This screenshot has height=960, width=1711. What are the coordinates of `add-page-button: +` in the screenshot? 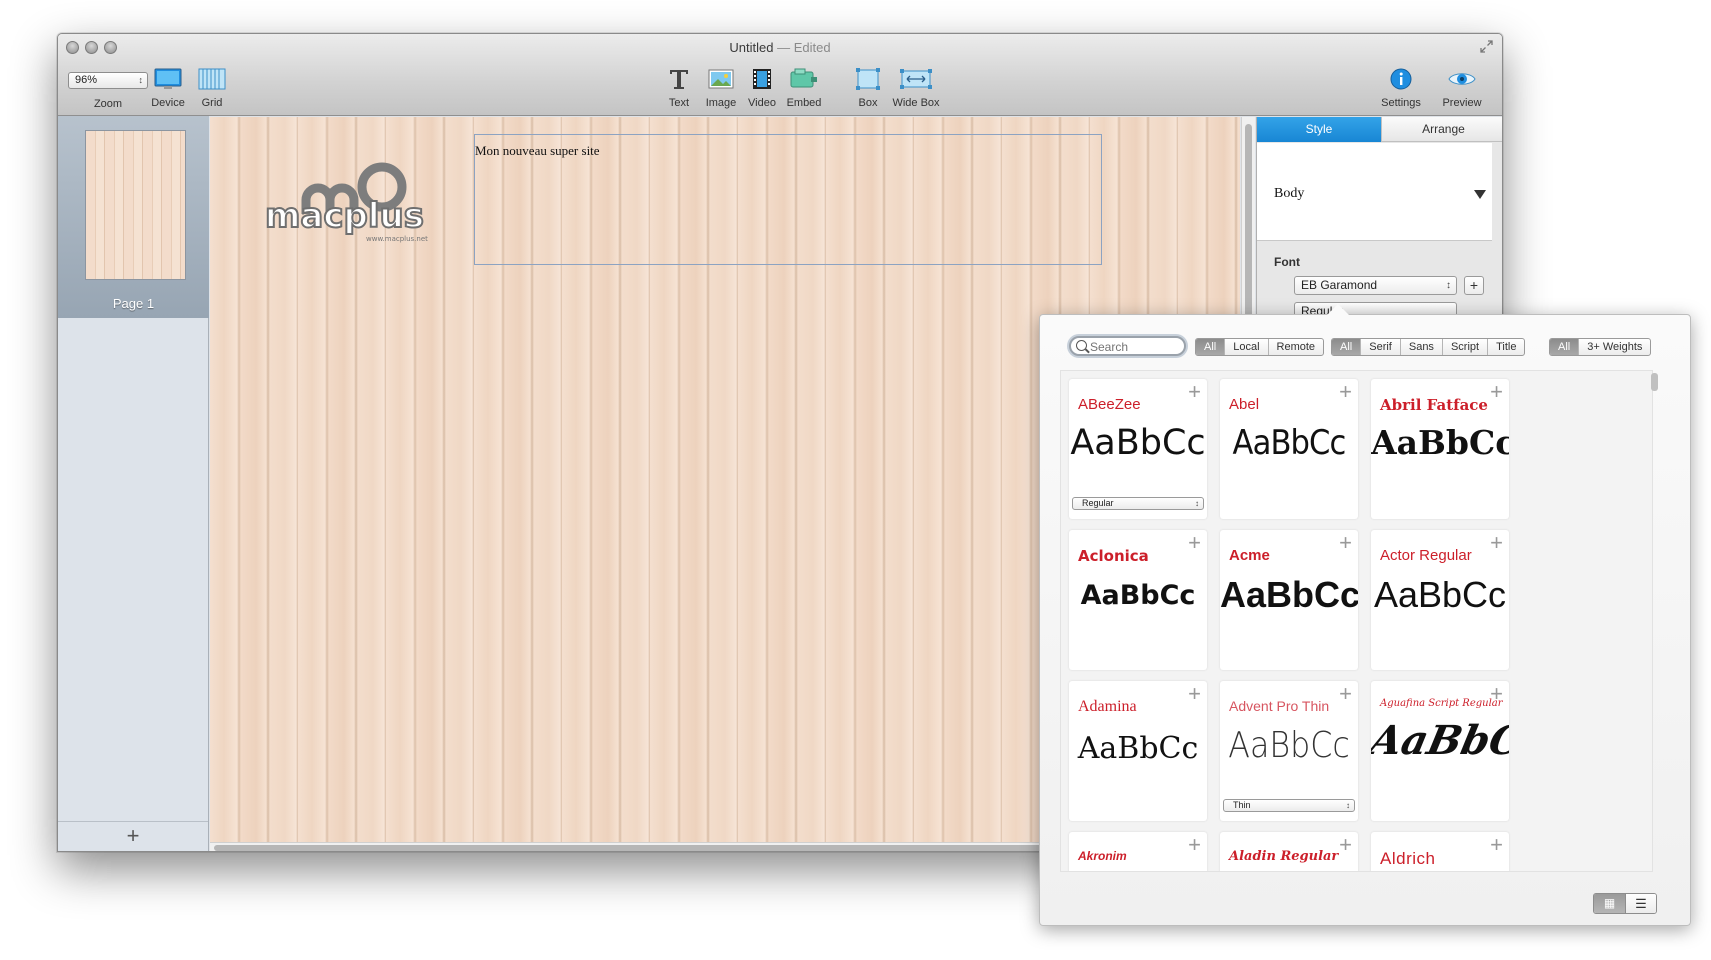 It's located at (133, 836).